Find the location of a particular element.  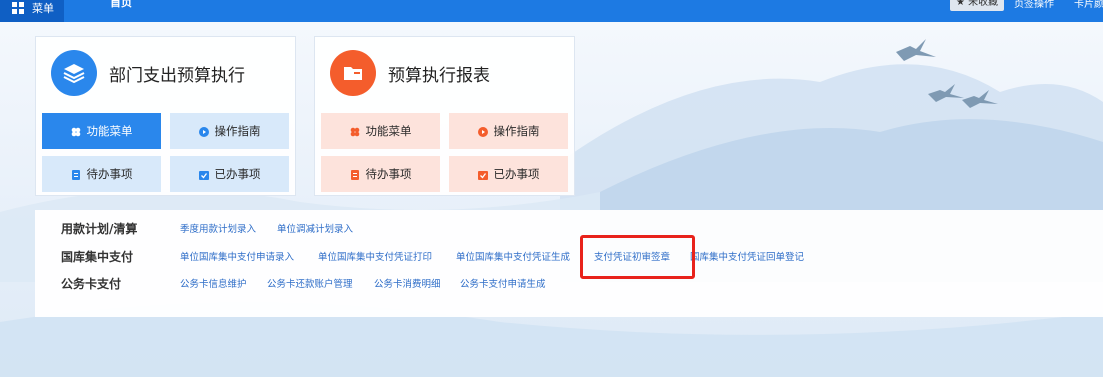

tab-home: 首页 is located at coordinates (121, 5).